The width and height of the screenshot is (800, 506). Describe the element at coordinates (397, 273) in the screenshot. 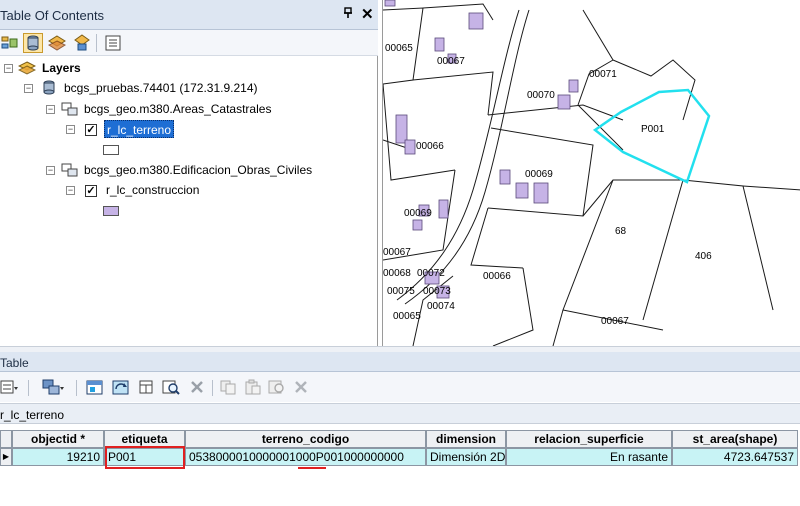

I see `parcel-label: 00068` at that location.